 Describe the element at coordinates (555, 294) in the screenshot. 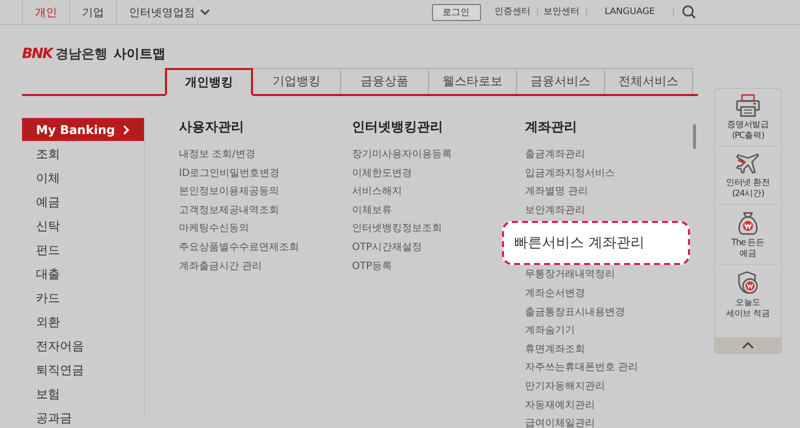

I see `sitemap-link: 계좌순서변경` at that location.